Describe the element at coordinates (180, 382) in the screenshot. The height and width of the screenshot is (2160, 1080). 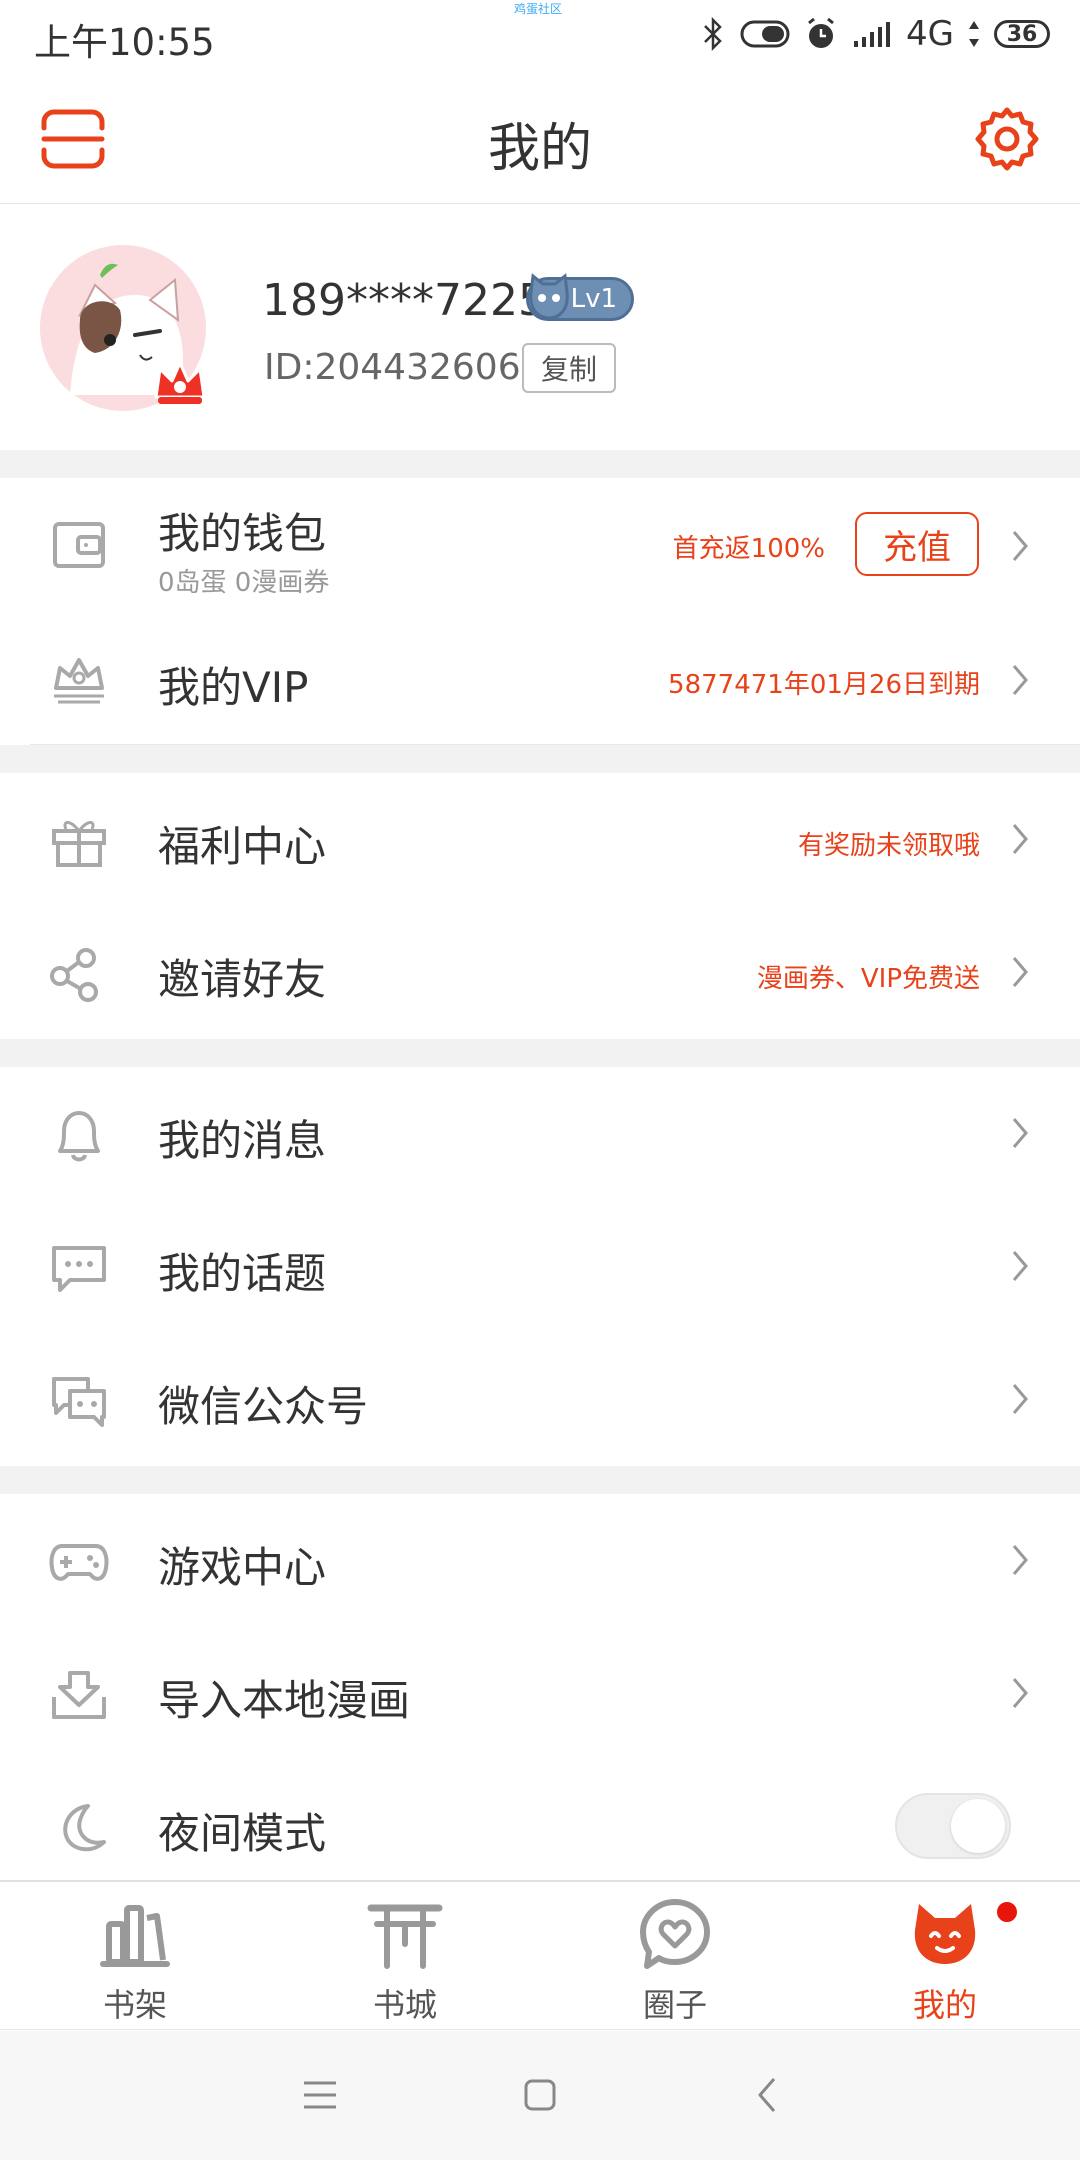
I see `crown-badge-icon` at that location.